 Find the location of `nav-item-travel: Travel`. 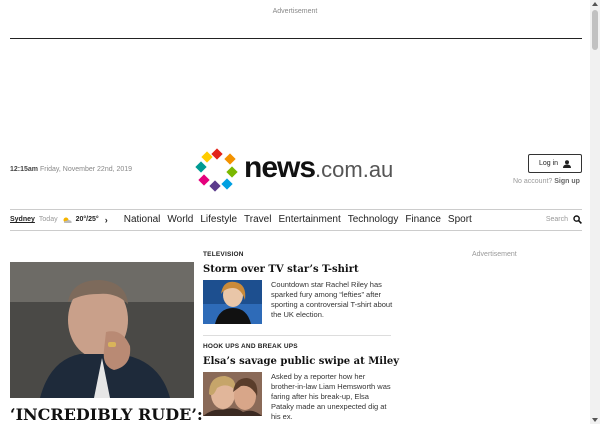

nav-item-travel: Travel is located at coordinates (257, 219).